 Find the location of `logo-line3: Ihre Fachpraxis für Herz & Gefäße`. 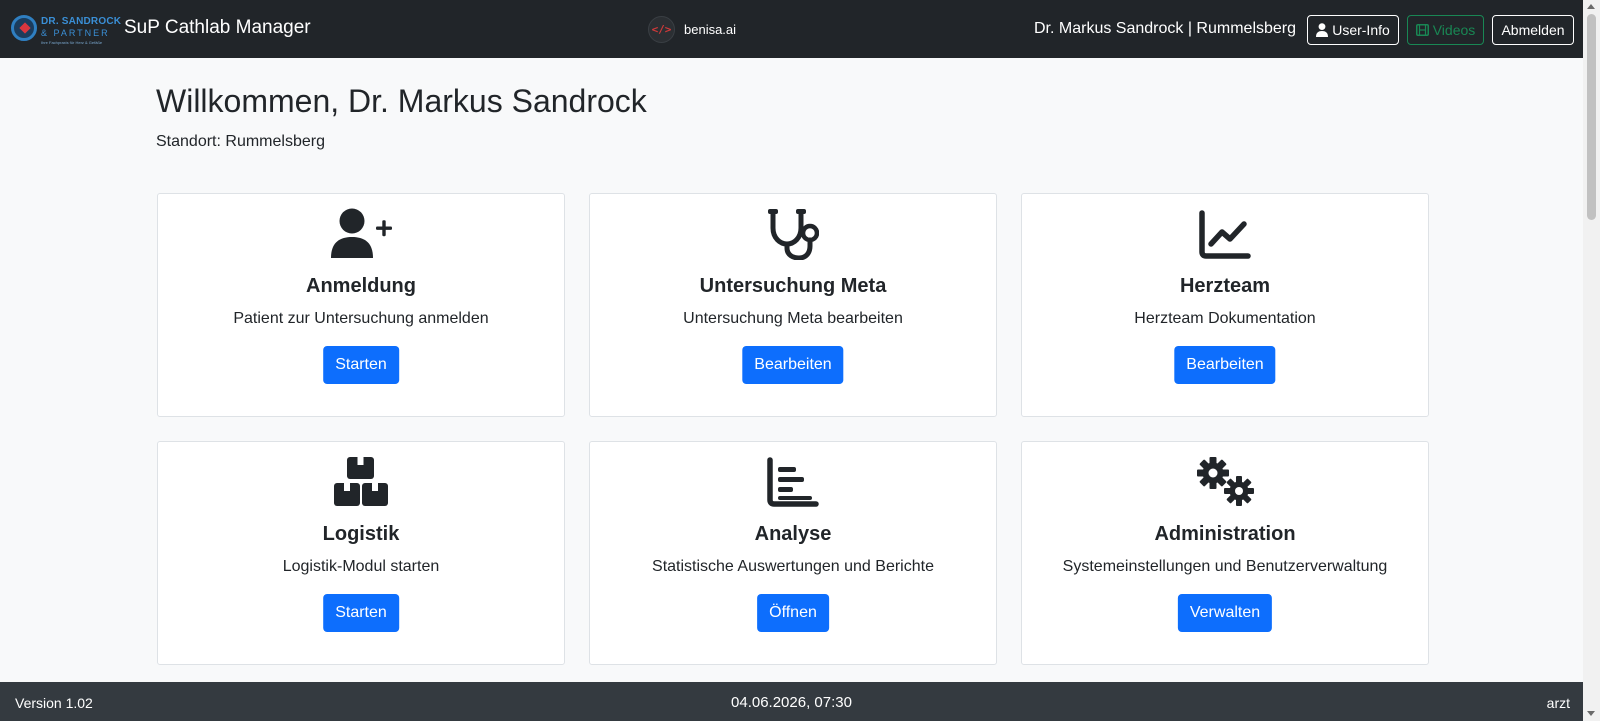

logo-line3: Ihre Fachpraxis für Herz & Gefäße is located at coordinates (72, 42).